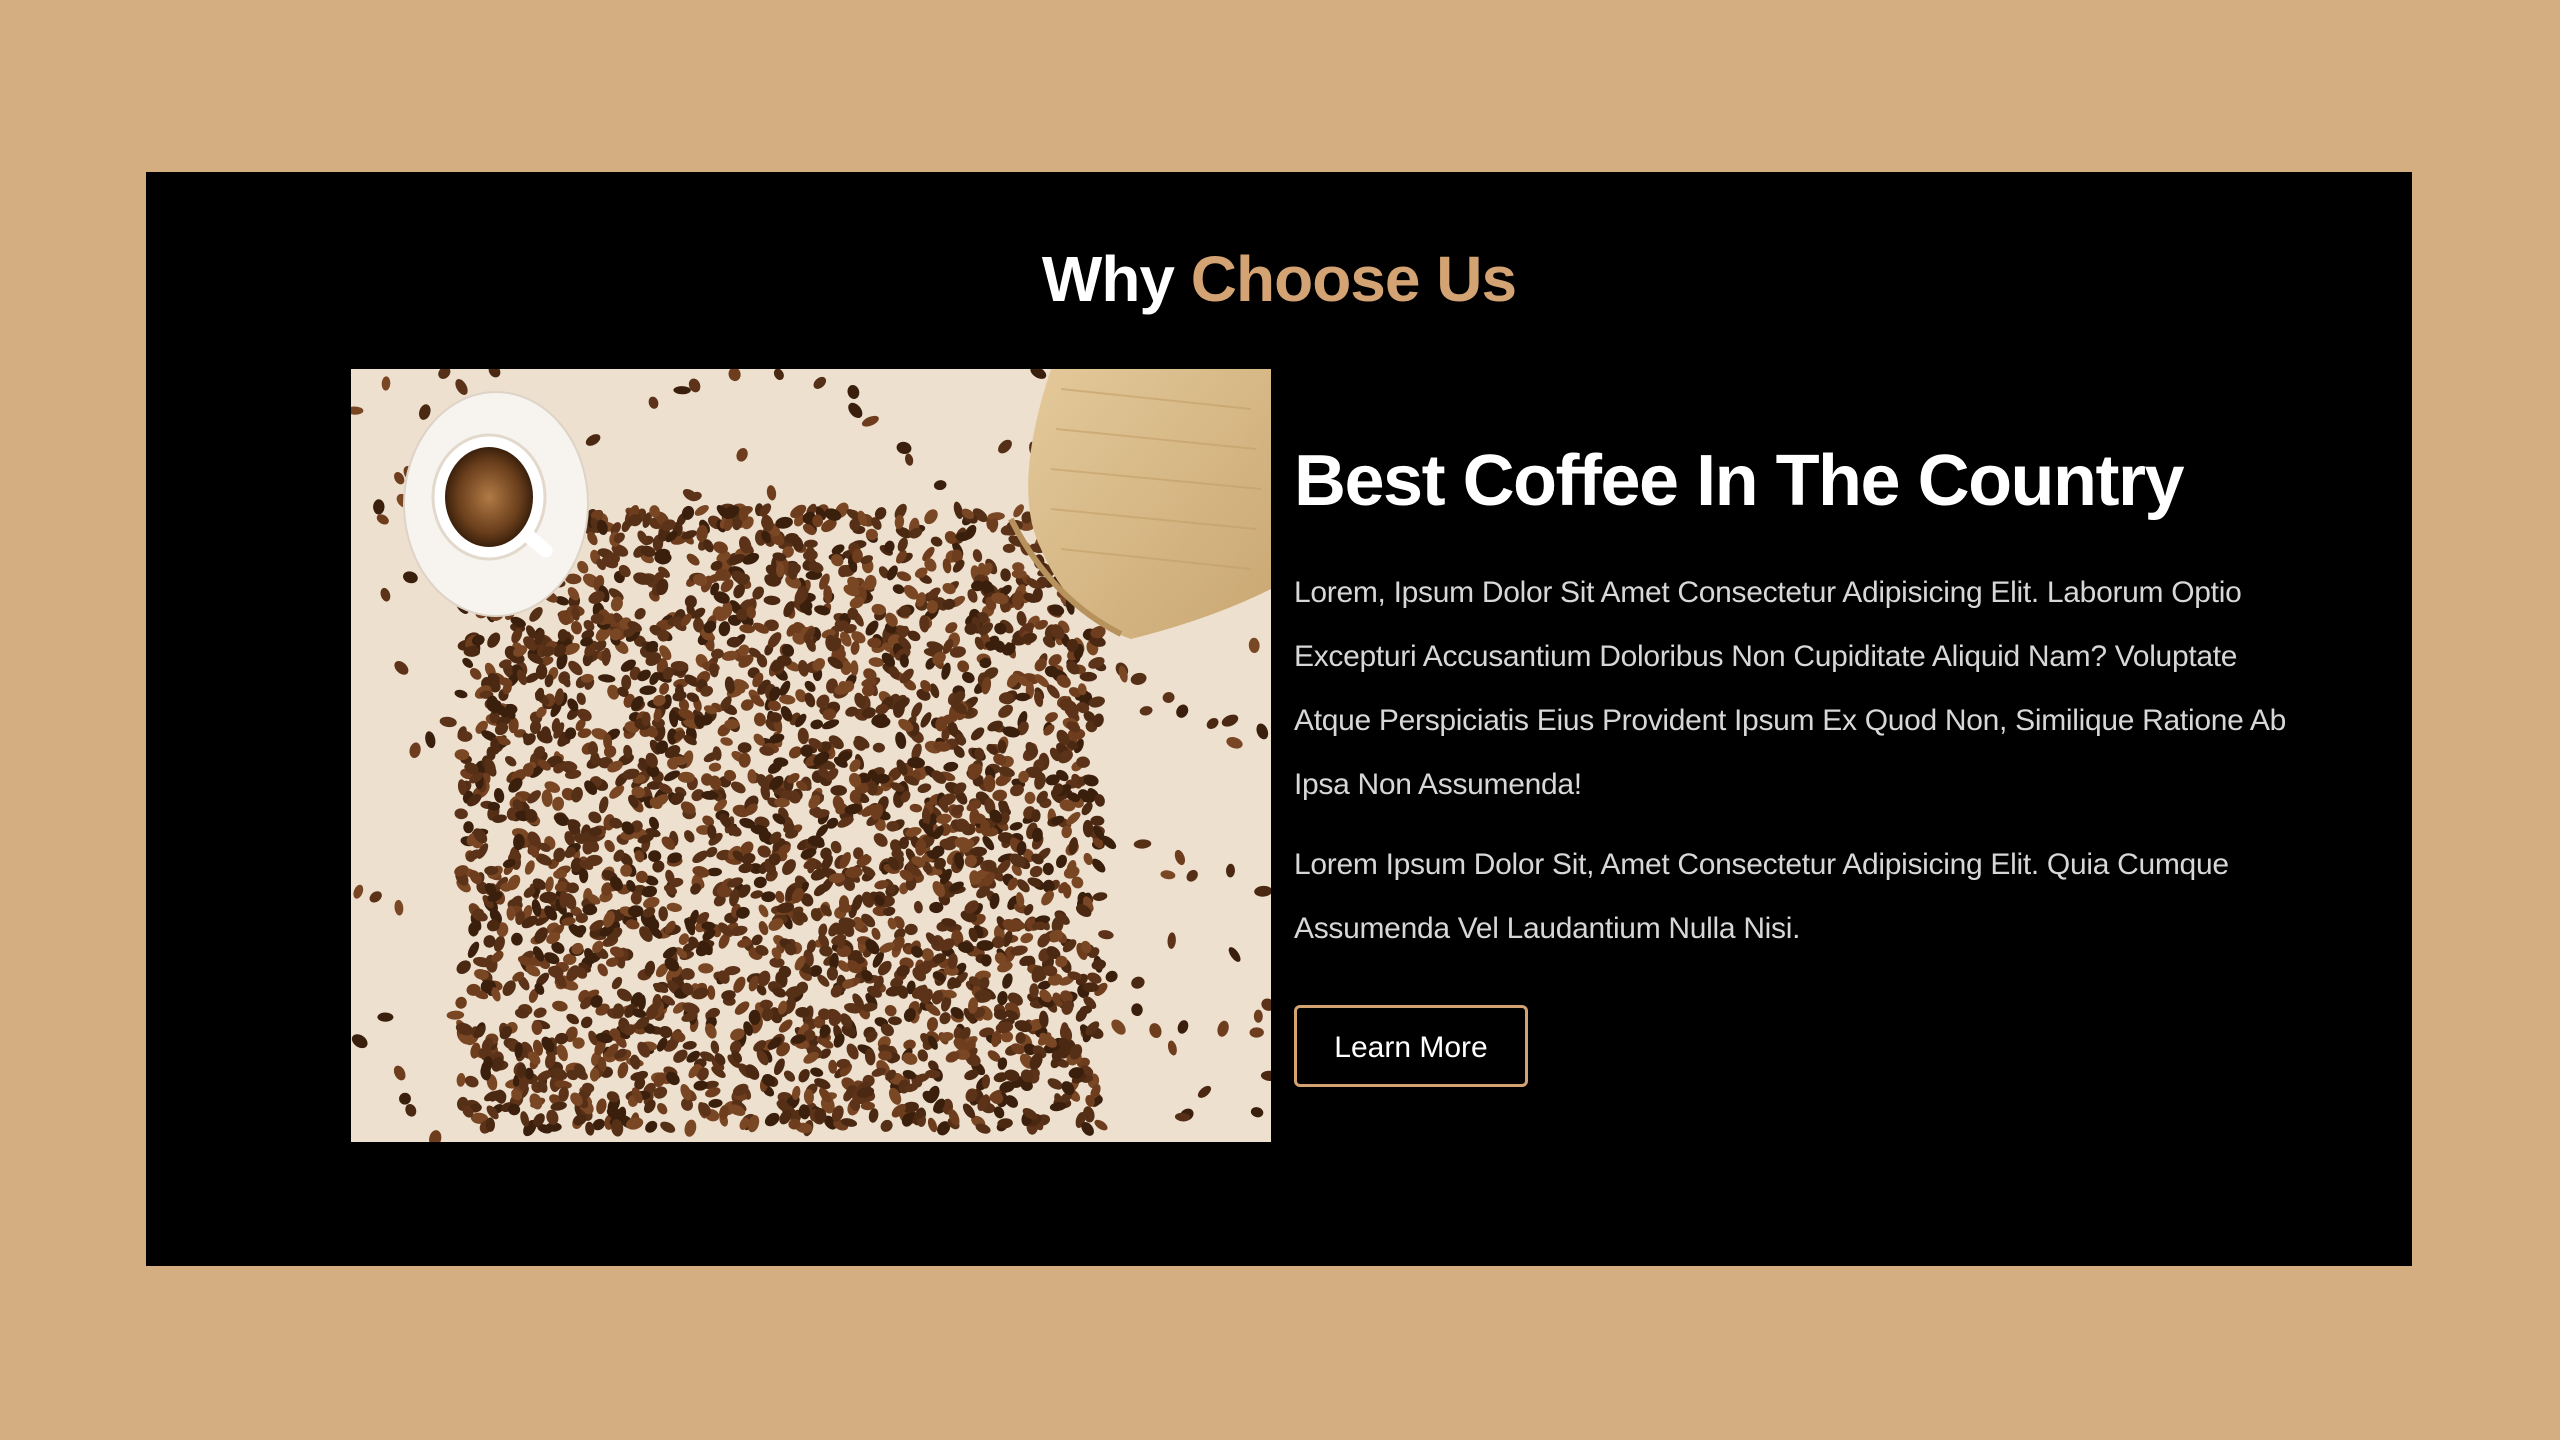 The image size is (2560, 1440). I want to click on coffee-cup, so click(496, 504).